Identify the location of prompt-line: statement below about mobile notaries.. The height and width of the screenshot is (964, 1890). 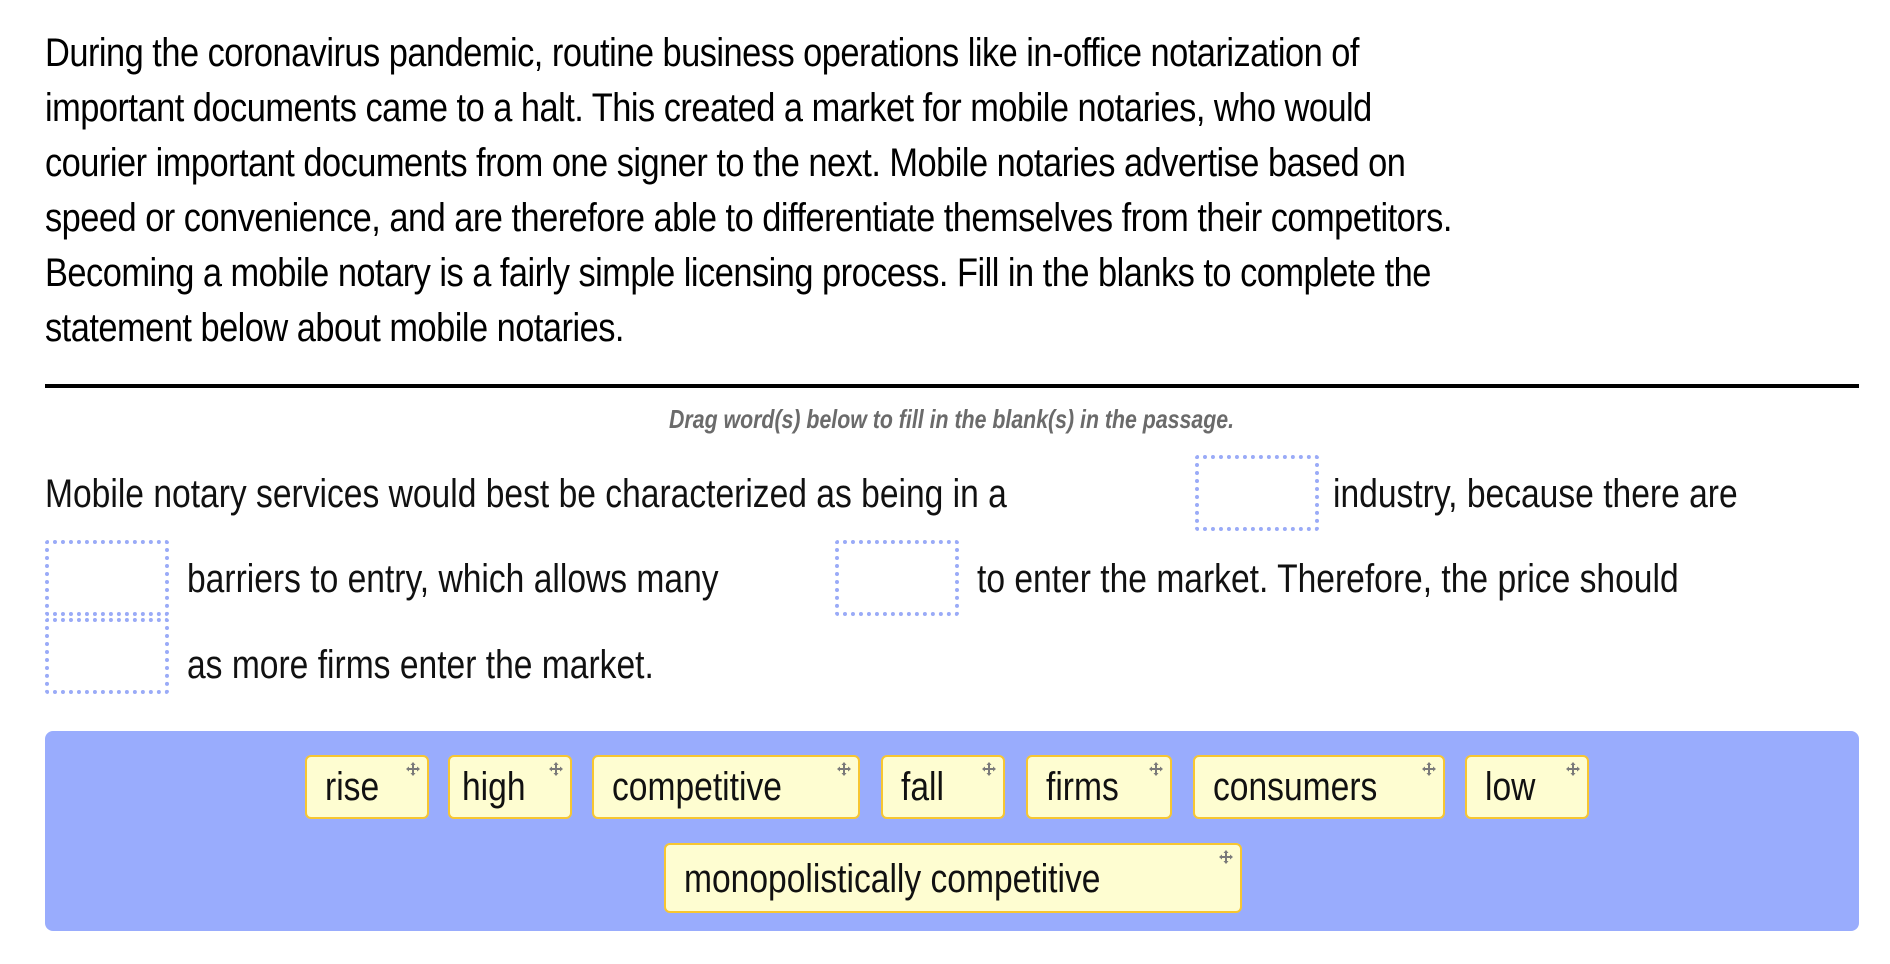
(334, 328).